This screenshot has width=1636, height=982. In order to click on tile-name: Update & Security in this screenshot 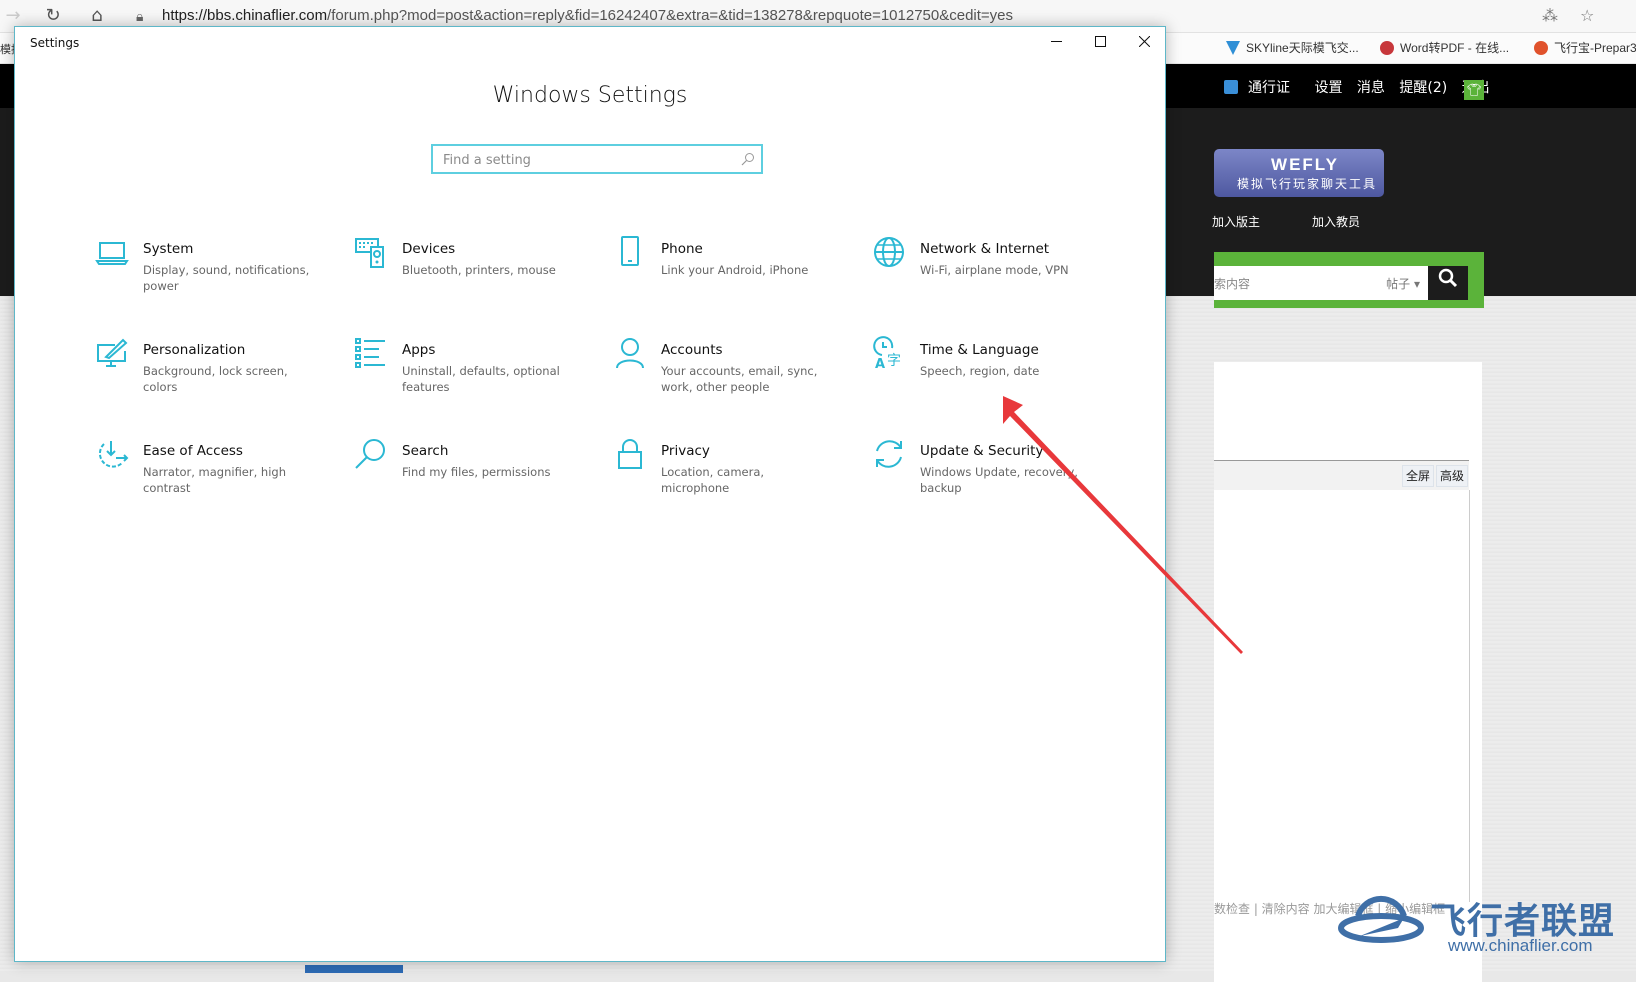, I will do `click(982, 451)`.